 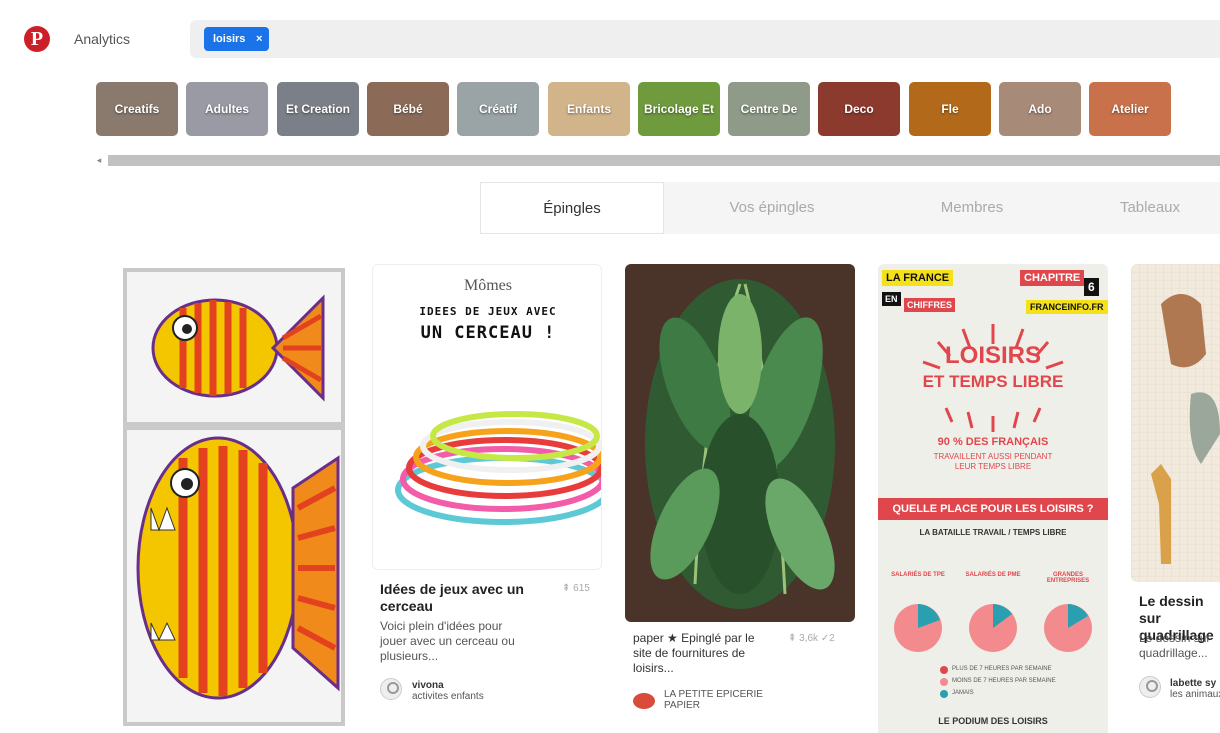 I want to click on pin-image-grid-drawing, so click(x=1175, y=423).